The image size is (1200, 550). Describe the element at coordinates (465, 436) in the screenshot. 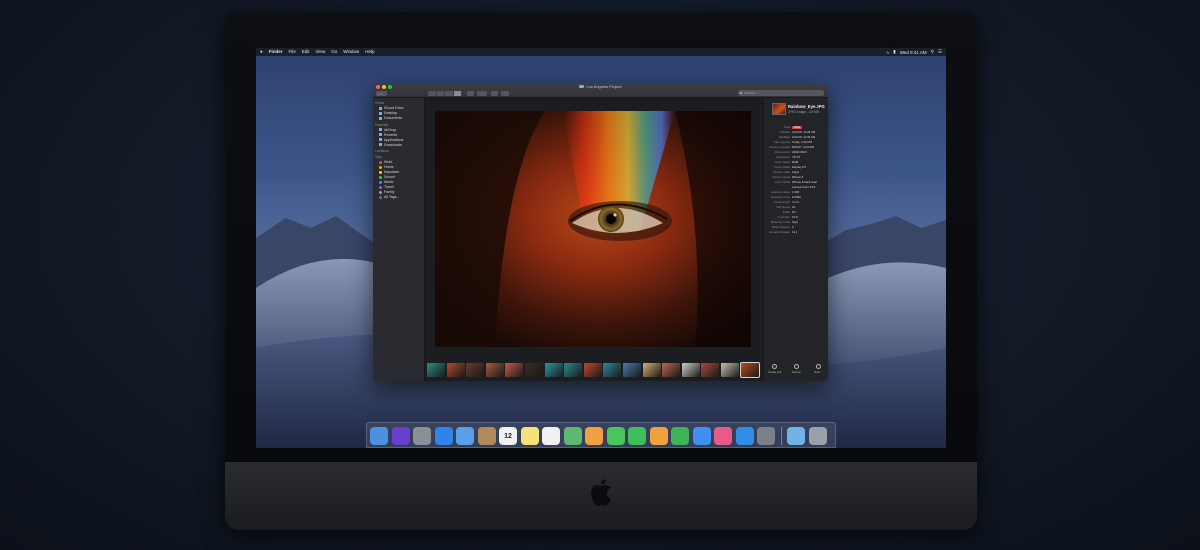

I see `mail-icon` at that location.